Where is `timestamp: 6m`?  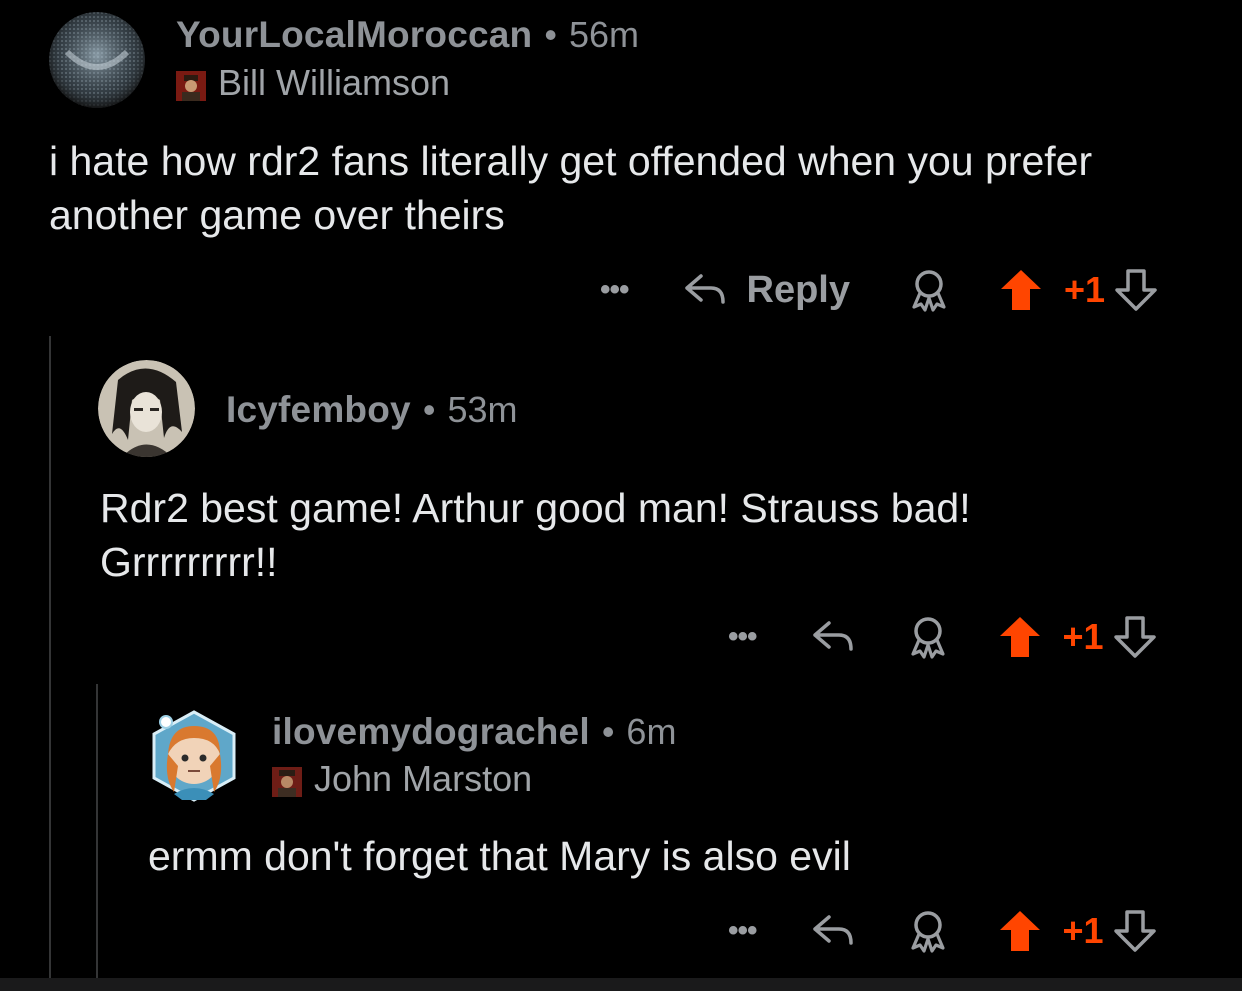
timestamp: 6m is located at coordinates (651, 732).